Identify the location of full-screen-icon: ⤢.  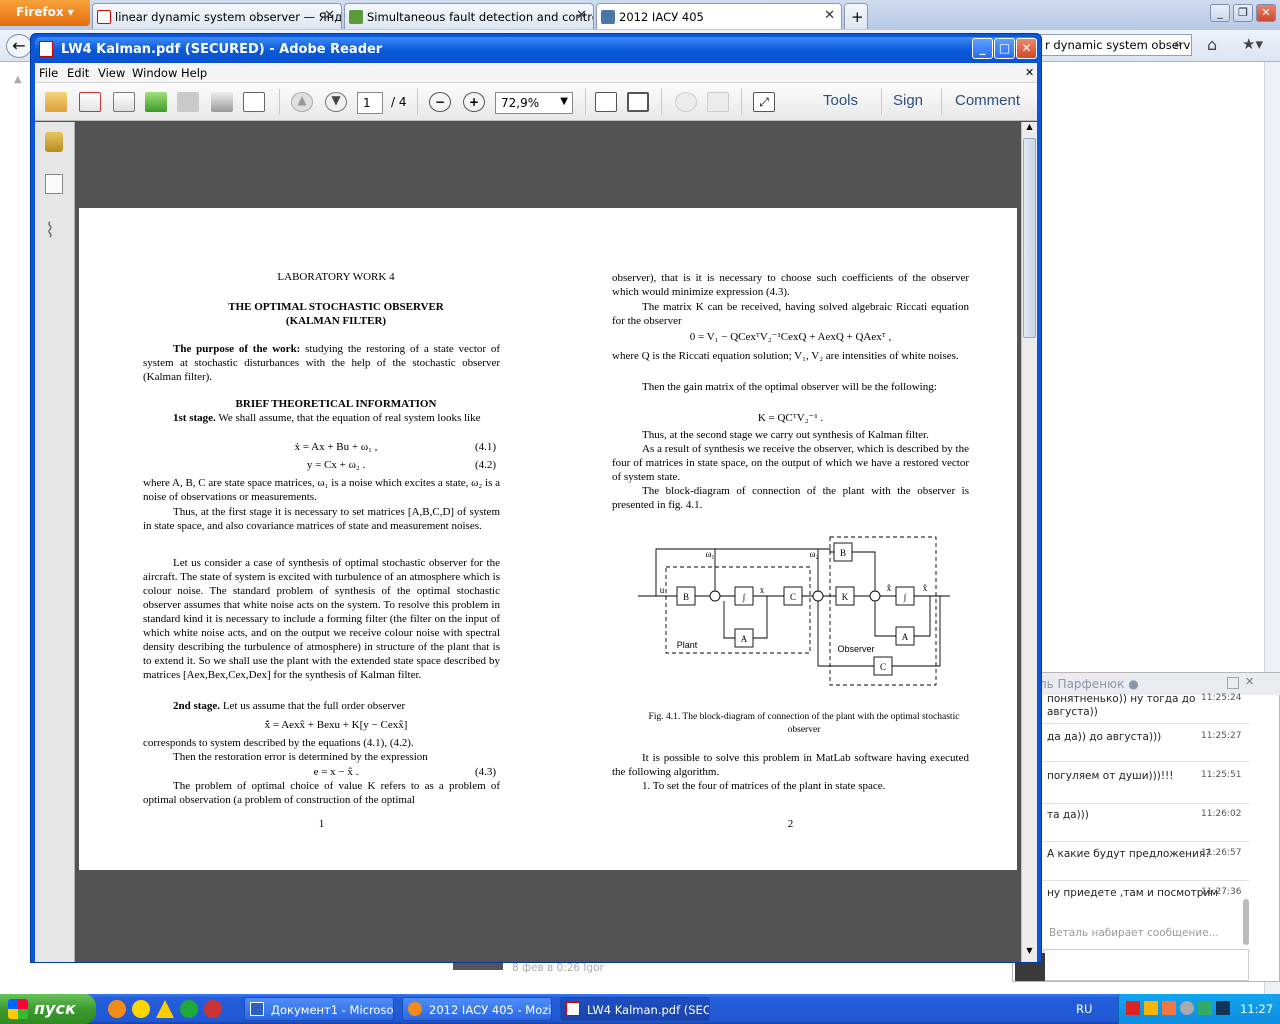
(764, 102).